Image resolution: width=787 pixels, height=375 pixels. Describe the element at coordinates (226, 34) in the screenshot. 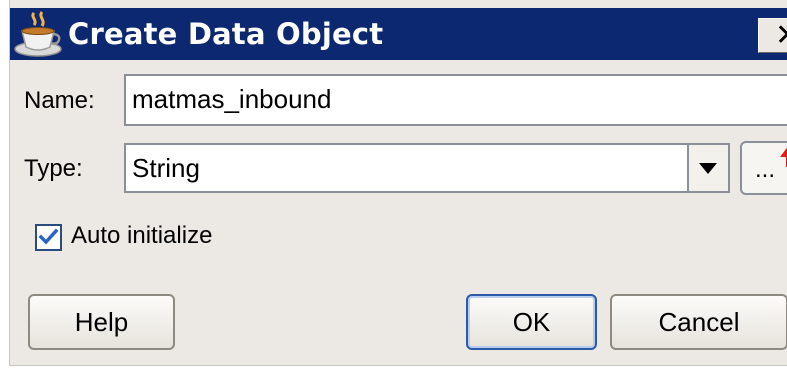

I see `dialog-title: Create Data Object` at that location.